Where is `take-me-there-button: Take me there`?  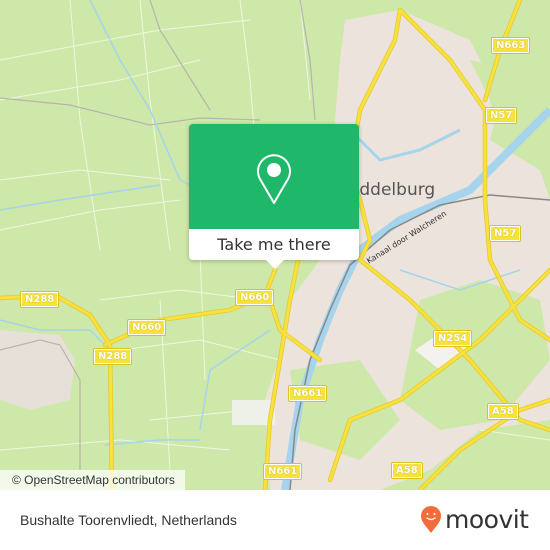
take-me-there-button: Take me there is located at coordinates (274, 244).